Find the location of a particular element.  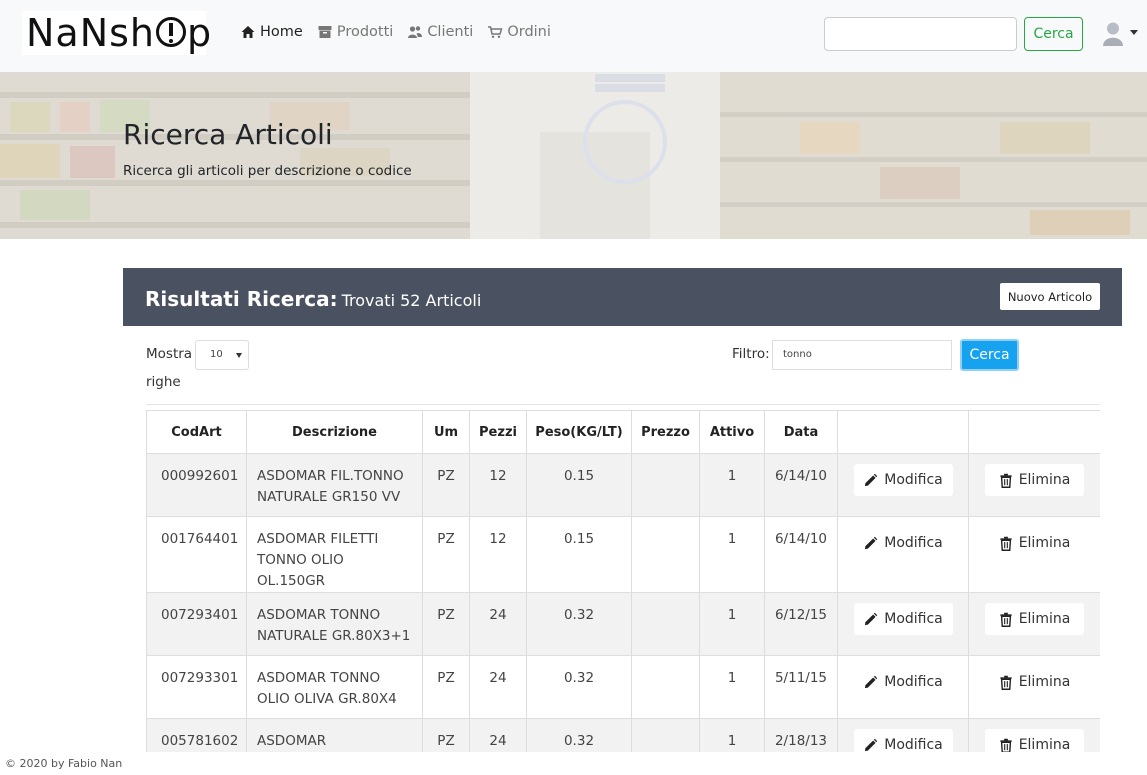

col-header-delete is located at coordinates (1034, 432).